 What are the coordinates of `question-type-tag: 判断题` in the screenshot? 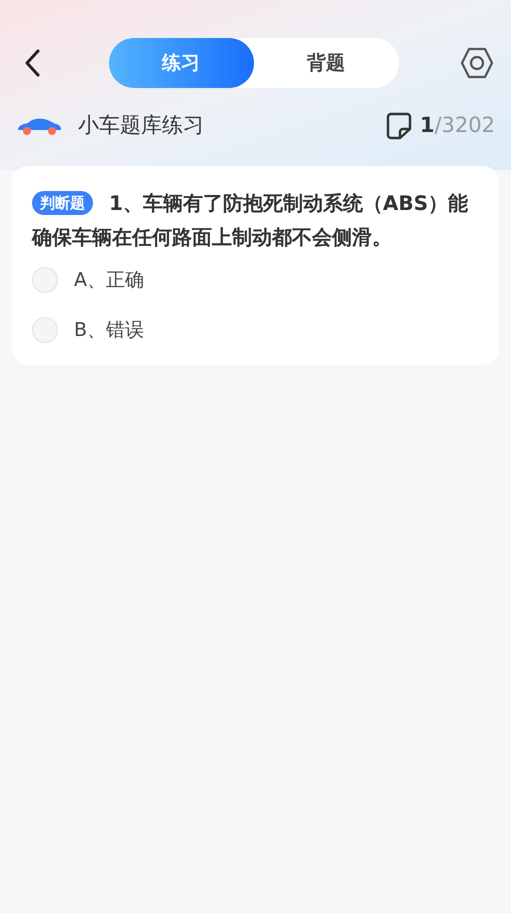 It's located at (62, 202).